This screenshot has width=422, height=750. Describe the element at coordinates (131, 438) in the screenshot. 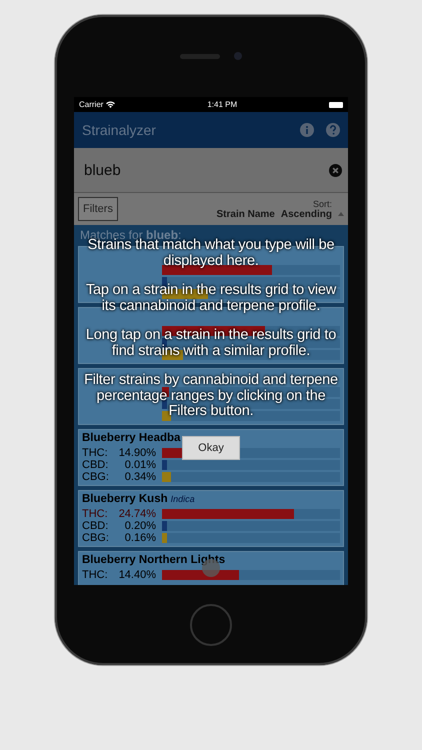

I see `strain-name: Blueberry Headba` at that location.